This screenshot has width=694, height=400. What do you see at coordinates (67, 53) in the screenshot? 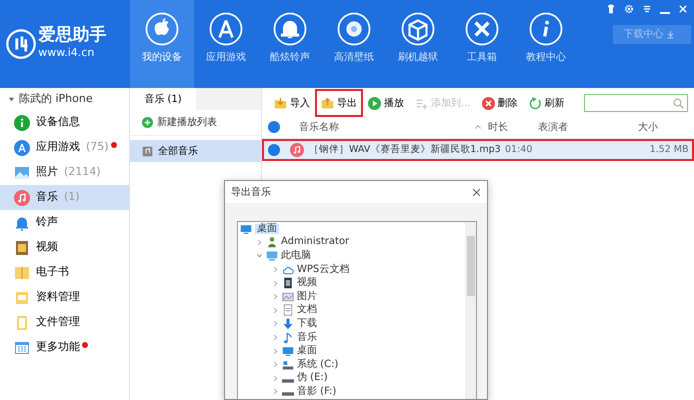
I see `website-url: www.i4.cn` at bounding box center [67, 53].